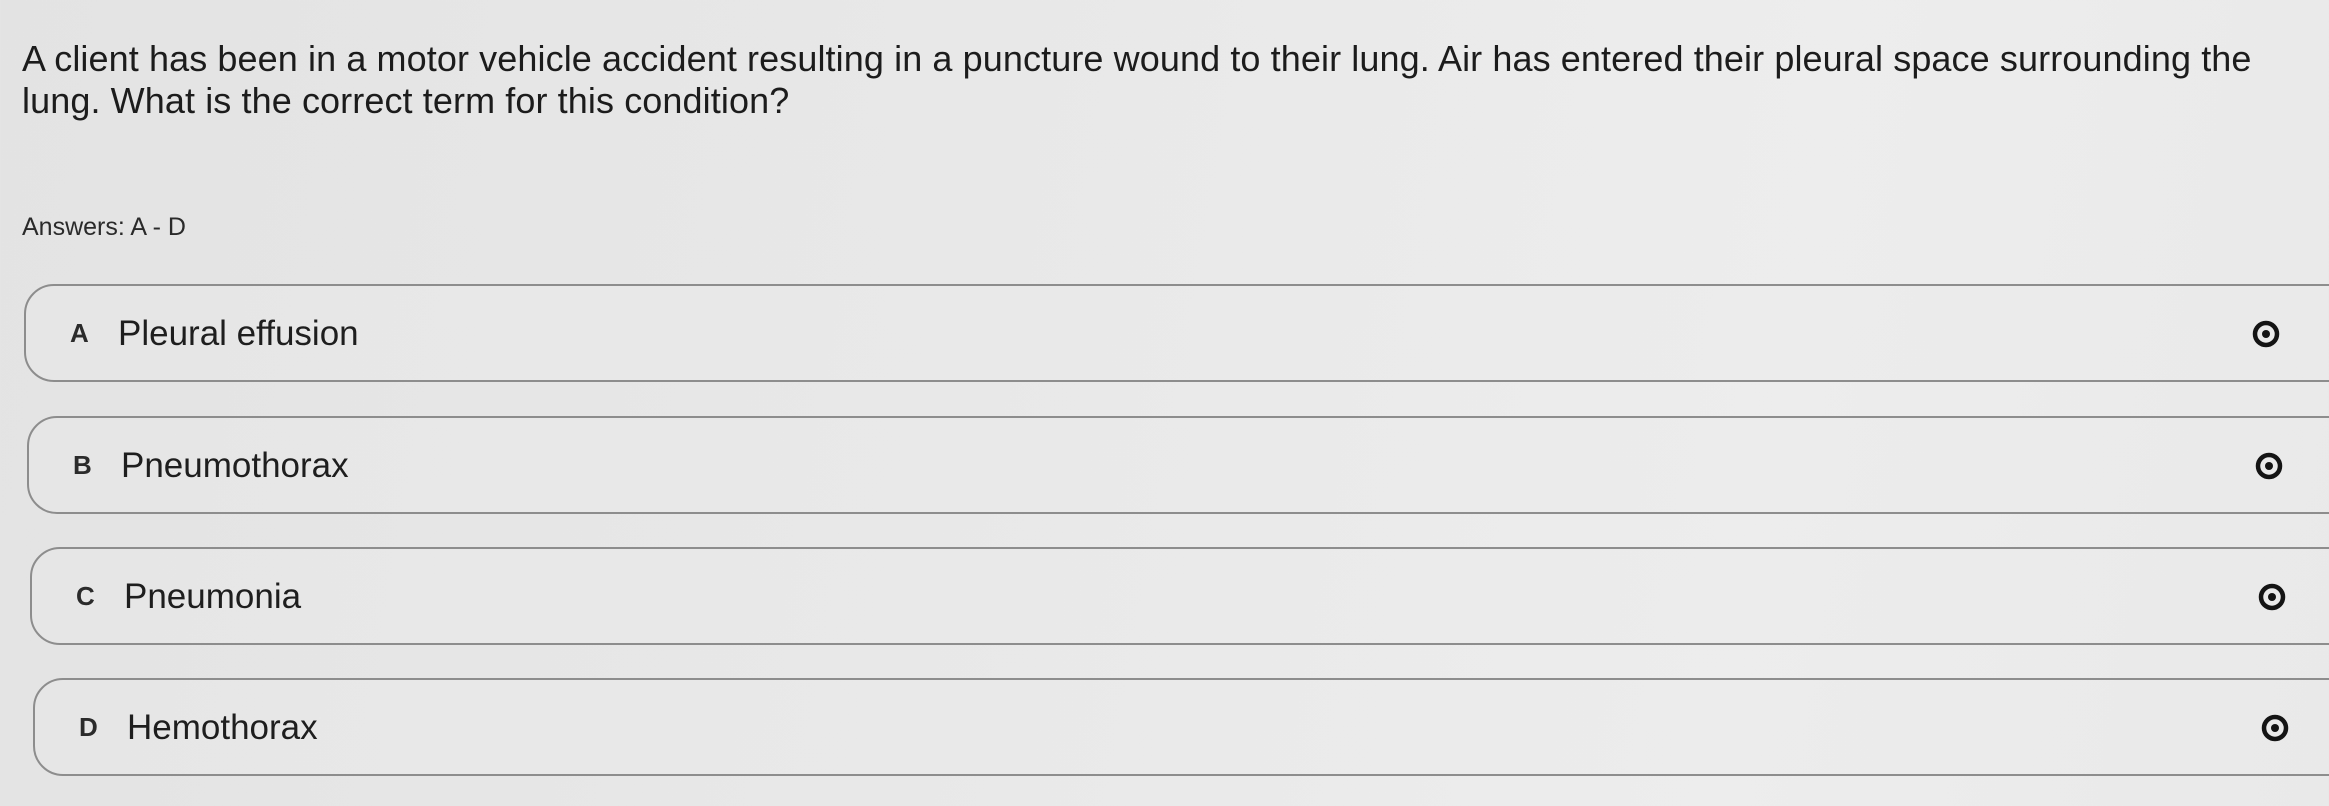 This screenshot has width=2329, height=806. What do you see at coordinates (222, 727) in the screenshot?
I see `option-text: Hemothorax` at bounding box center [222, 727].